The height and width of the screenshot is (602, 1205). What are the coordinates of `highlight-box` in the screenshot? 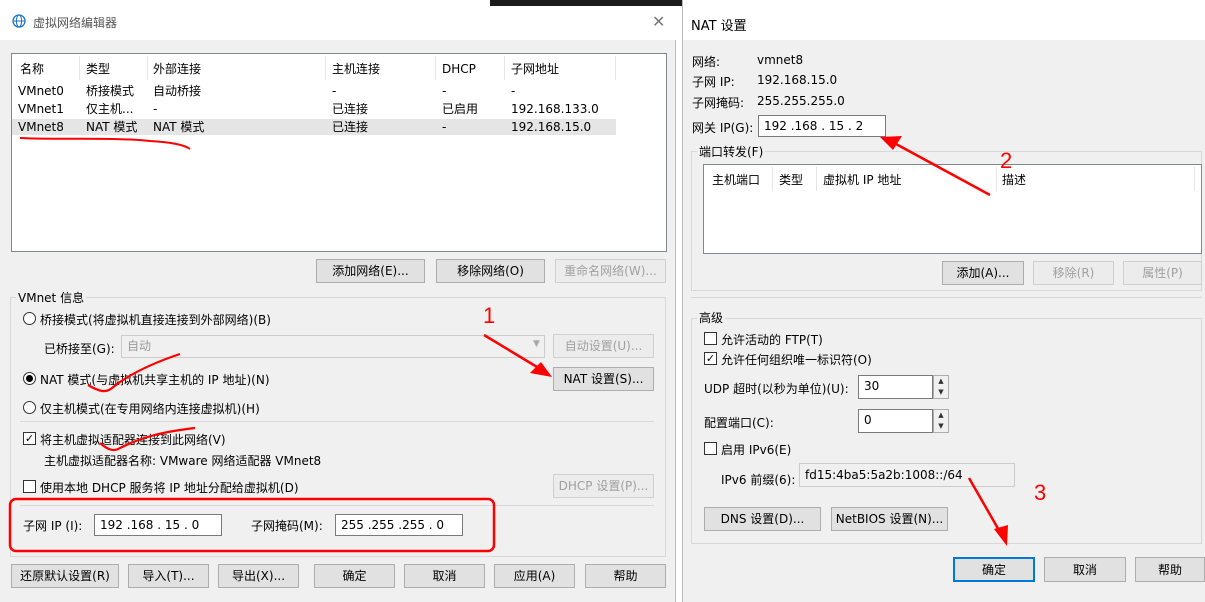 It's located at (252, 525).